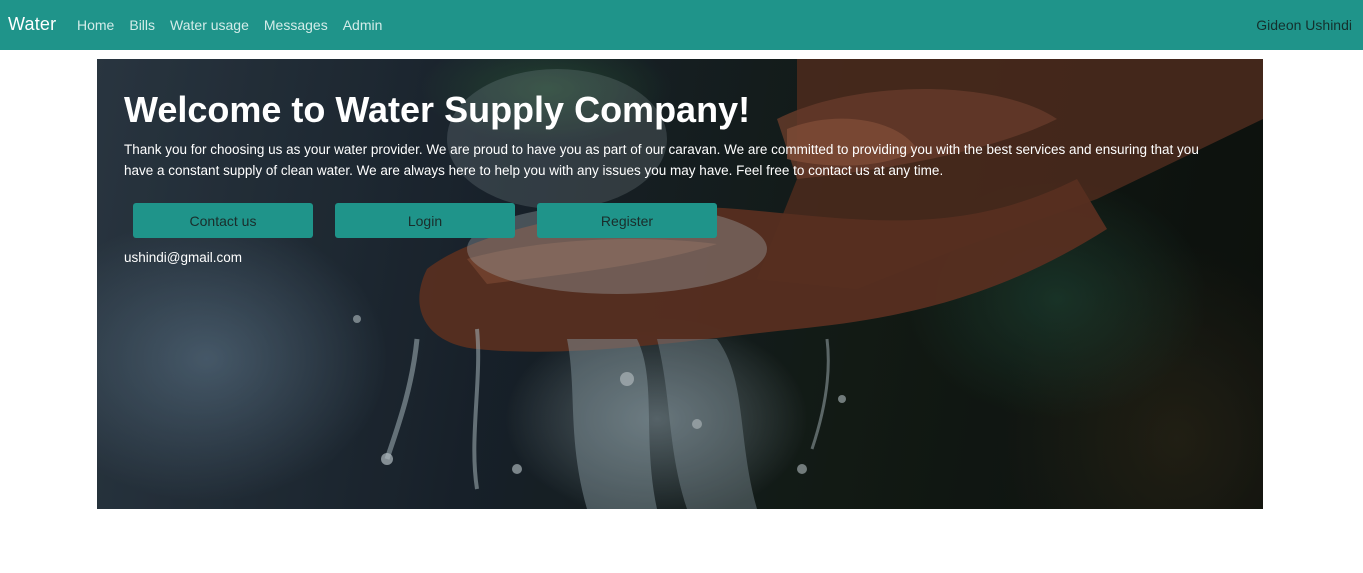  I want to click on nav-links: Home Bills Water usage Messages Admin, so click(237, 25).